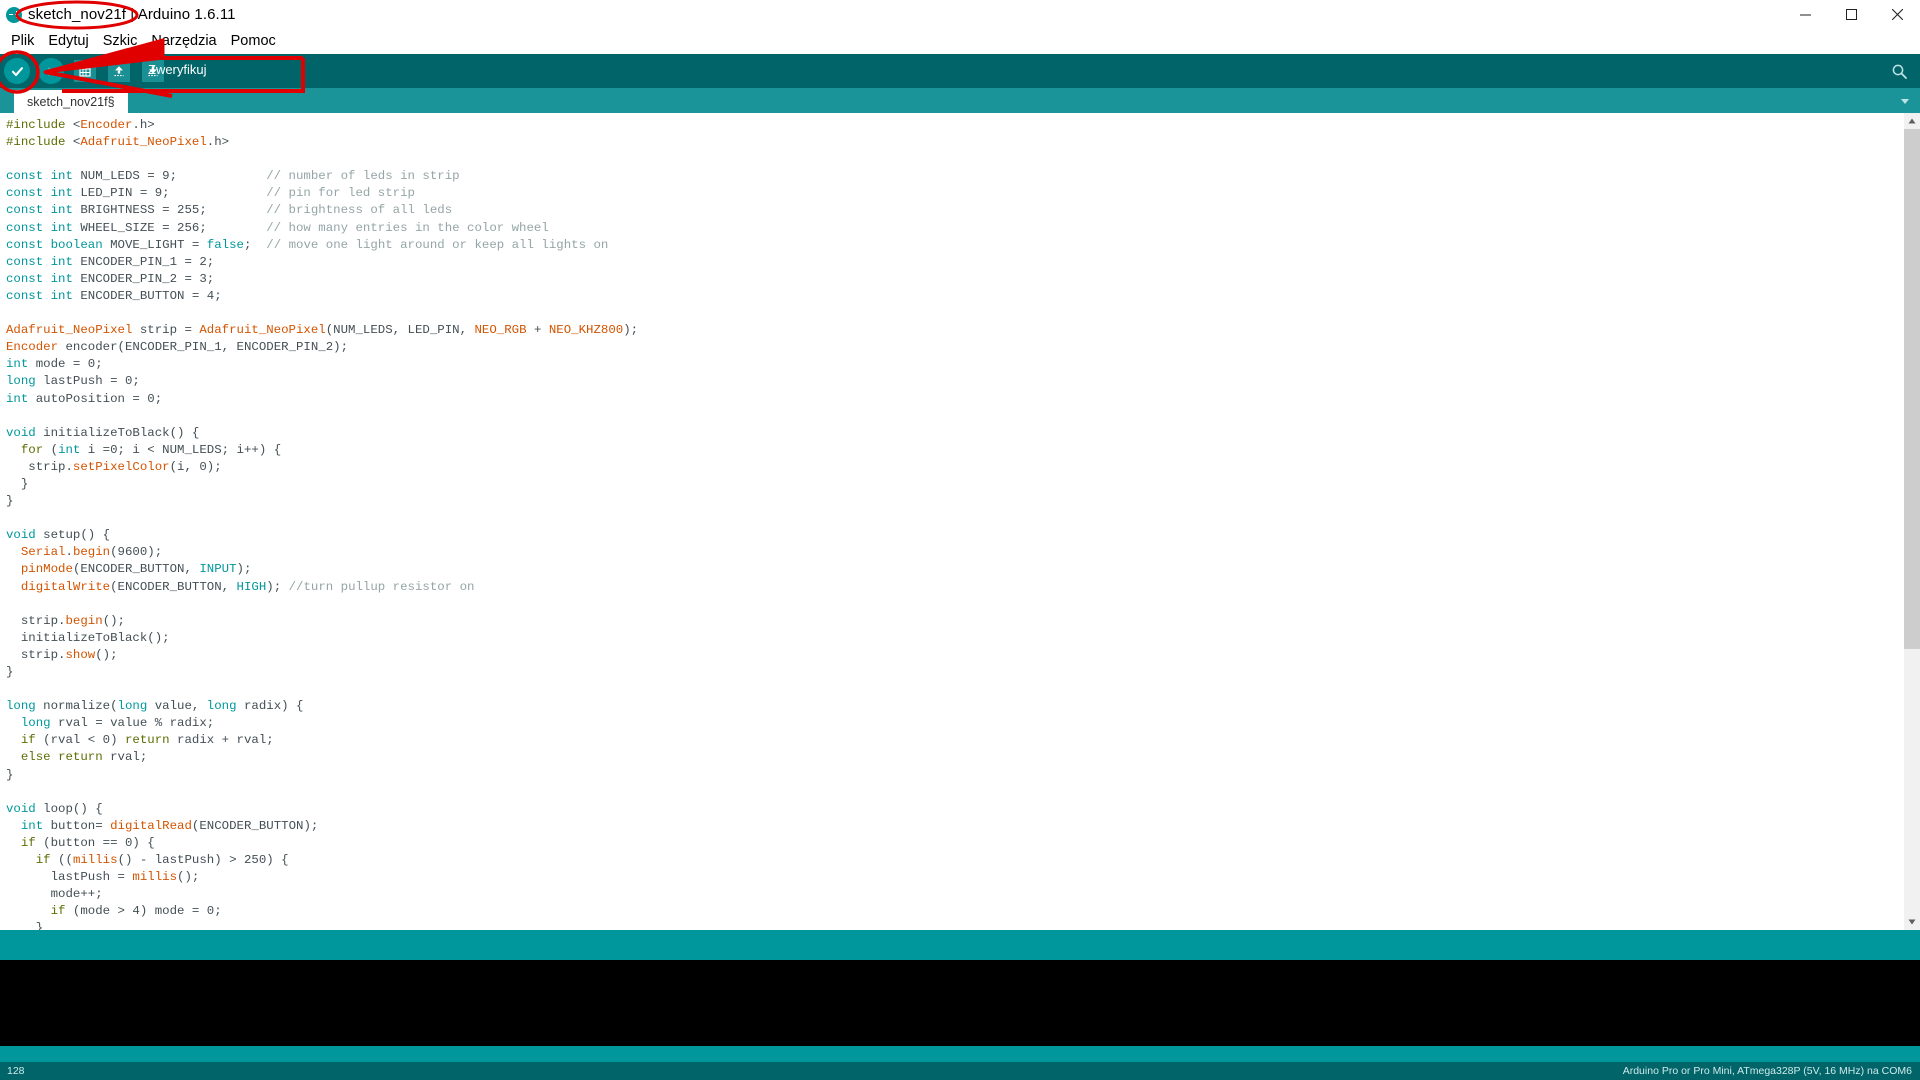 Image resolution: width=1920 pixels, height=1080 pixels. I want to click on code-token: (button == 0) {, so click(95, 842).